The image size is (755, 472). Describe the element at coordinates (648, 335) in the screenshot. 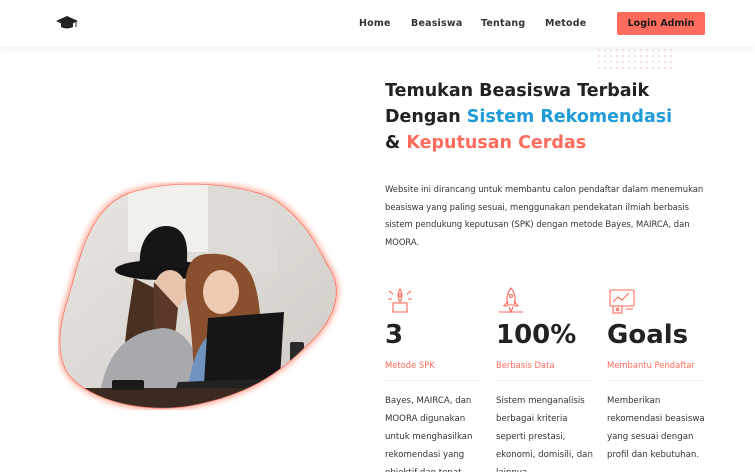

I see `stat-value: Goals` at that location.